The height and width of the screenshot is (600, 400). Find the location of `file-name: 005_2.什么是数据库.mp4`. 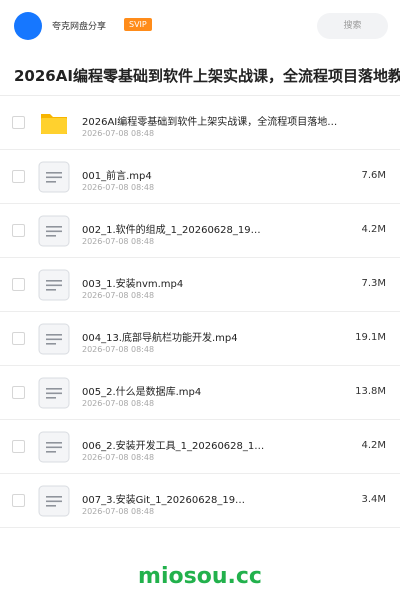

file-name: 005_2.什么是数据库.mp4 is located at coordinates (213, 390).